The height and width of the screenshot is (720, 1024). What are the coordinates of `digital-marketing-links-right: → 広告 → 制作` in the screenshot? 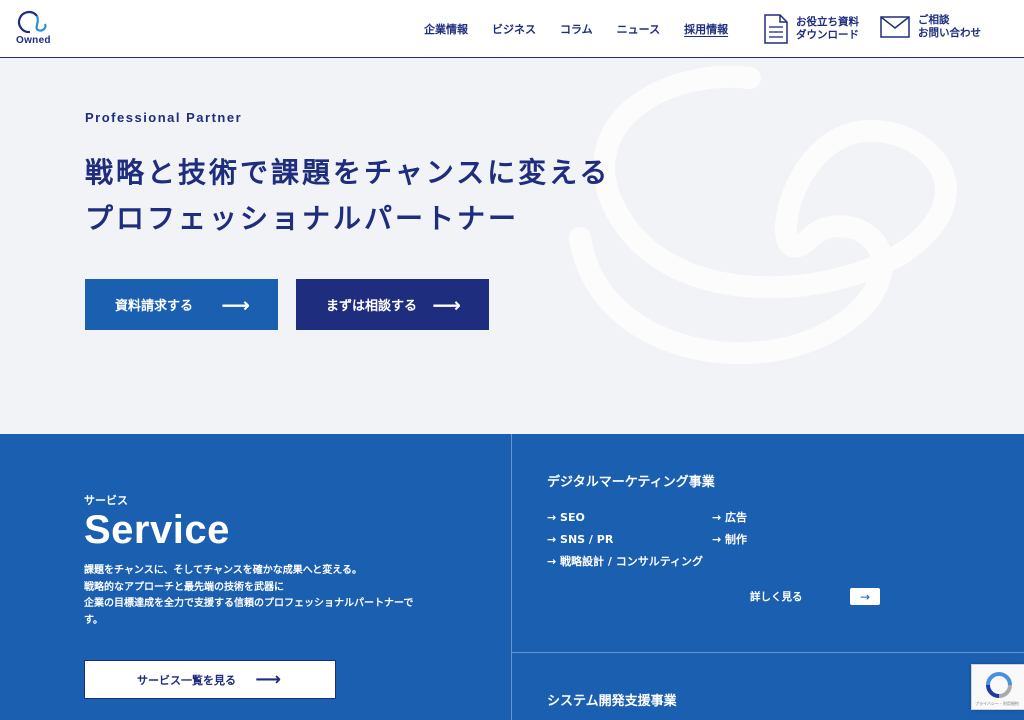 It's located at (729, 529).